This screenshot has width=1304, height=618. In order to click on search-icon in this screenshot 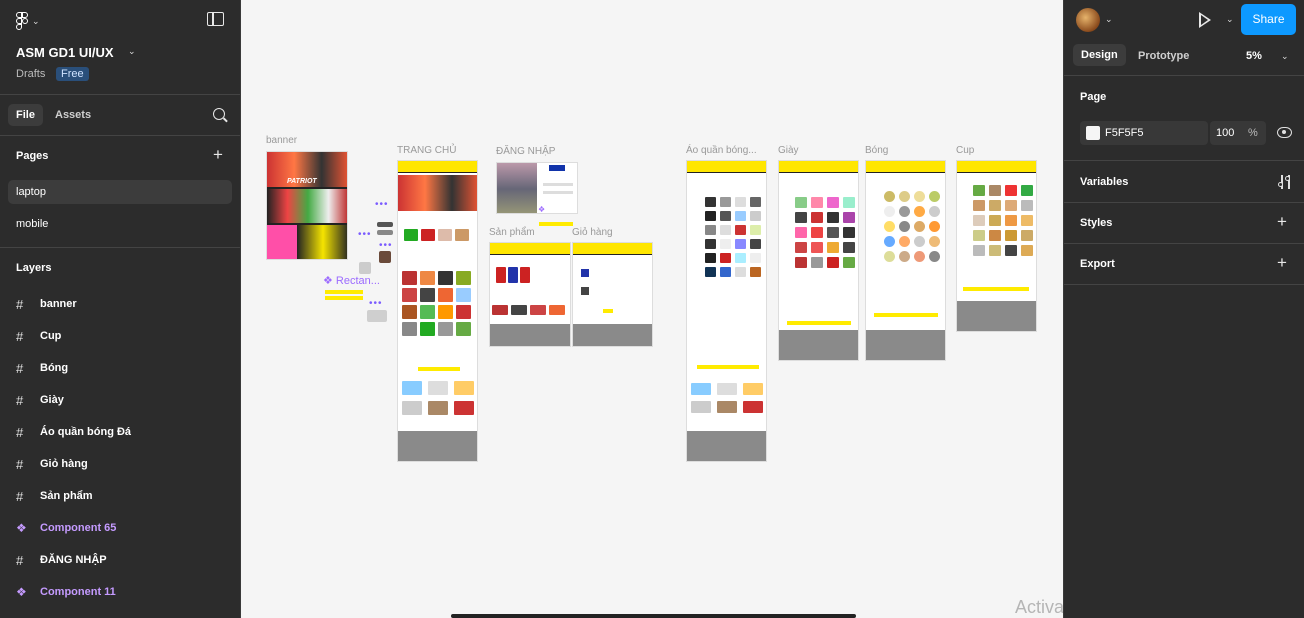, I will do `click(219, 114)`.